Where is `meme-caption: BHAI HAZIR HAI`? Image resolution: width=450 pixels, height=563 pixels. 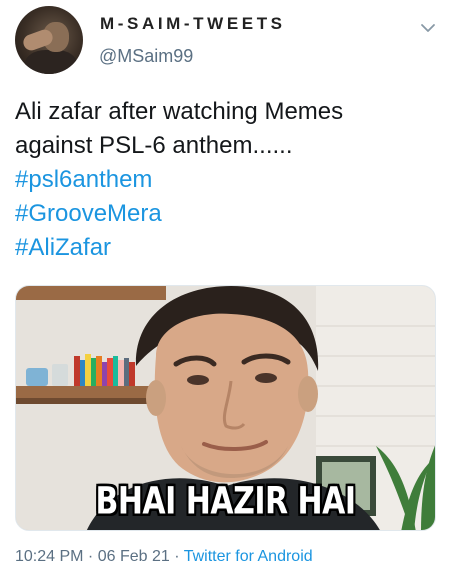 meme-caption: BHAI HAZIR HAI is located at coordinates (225, 501).